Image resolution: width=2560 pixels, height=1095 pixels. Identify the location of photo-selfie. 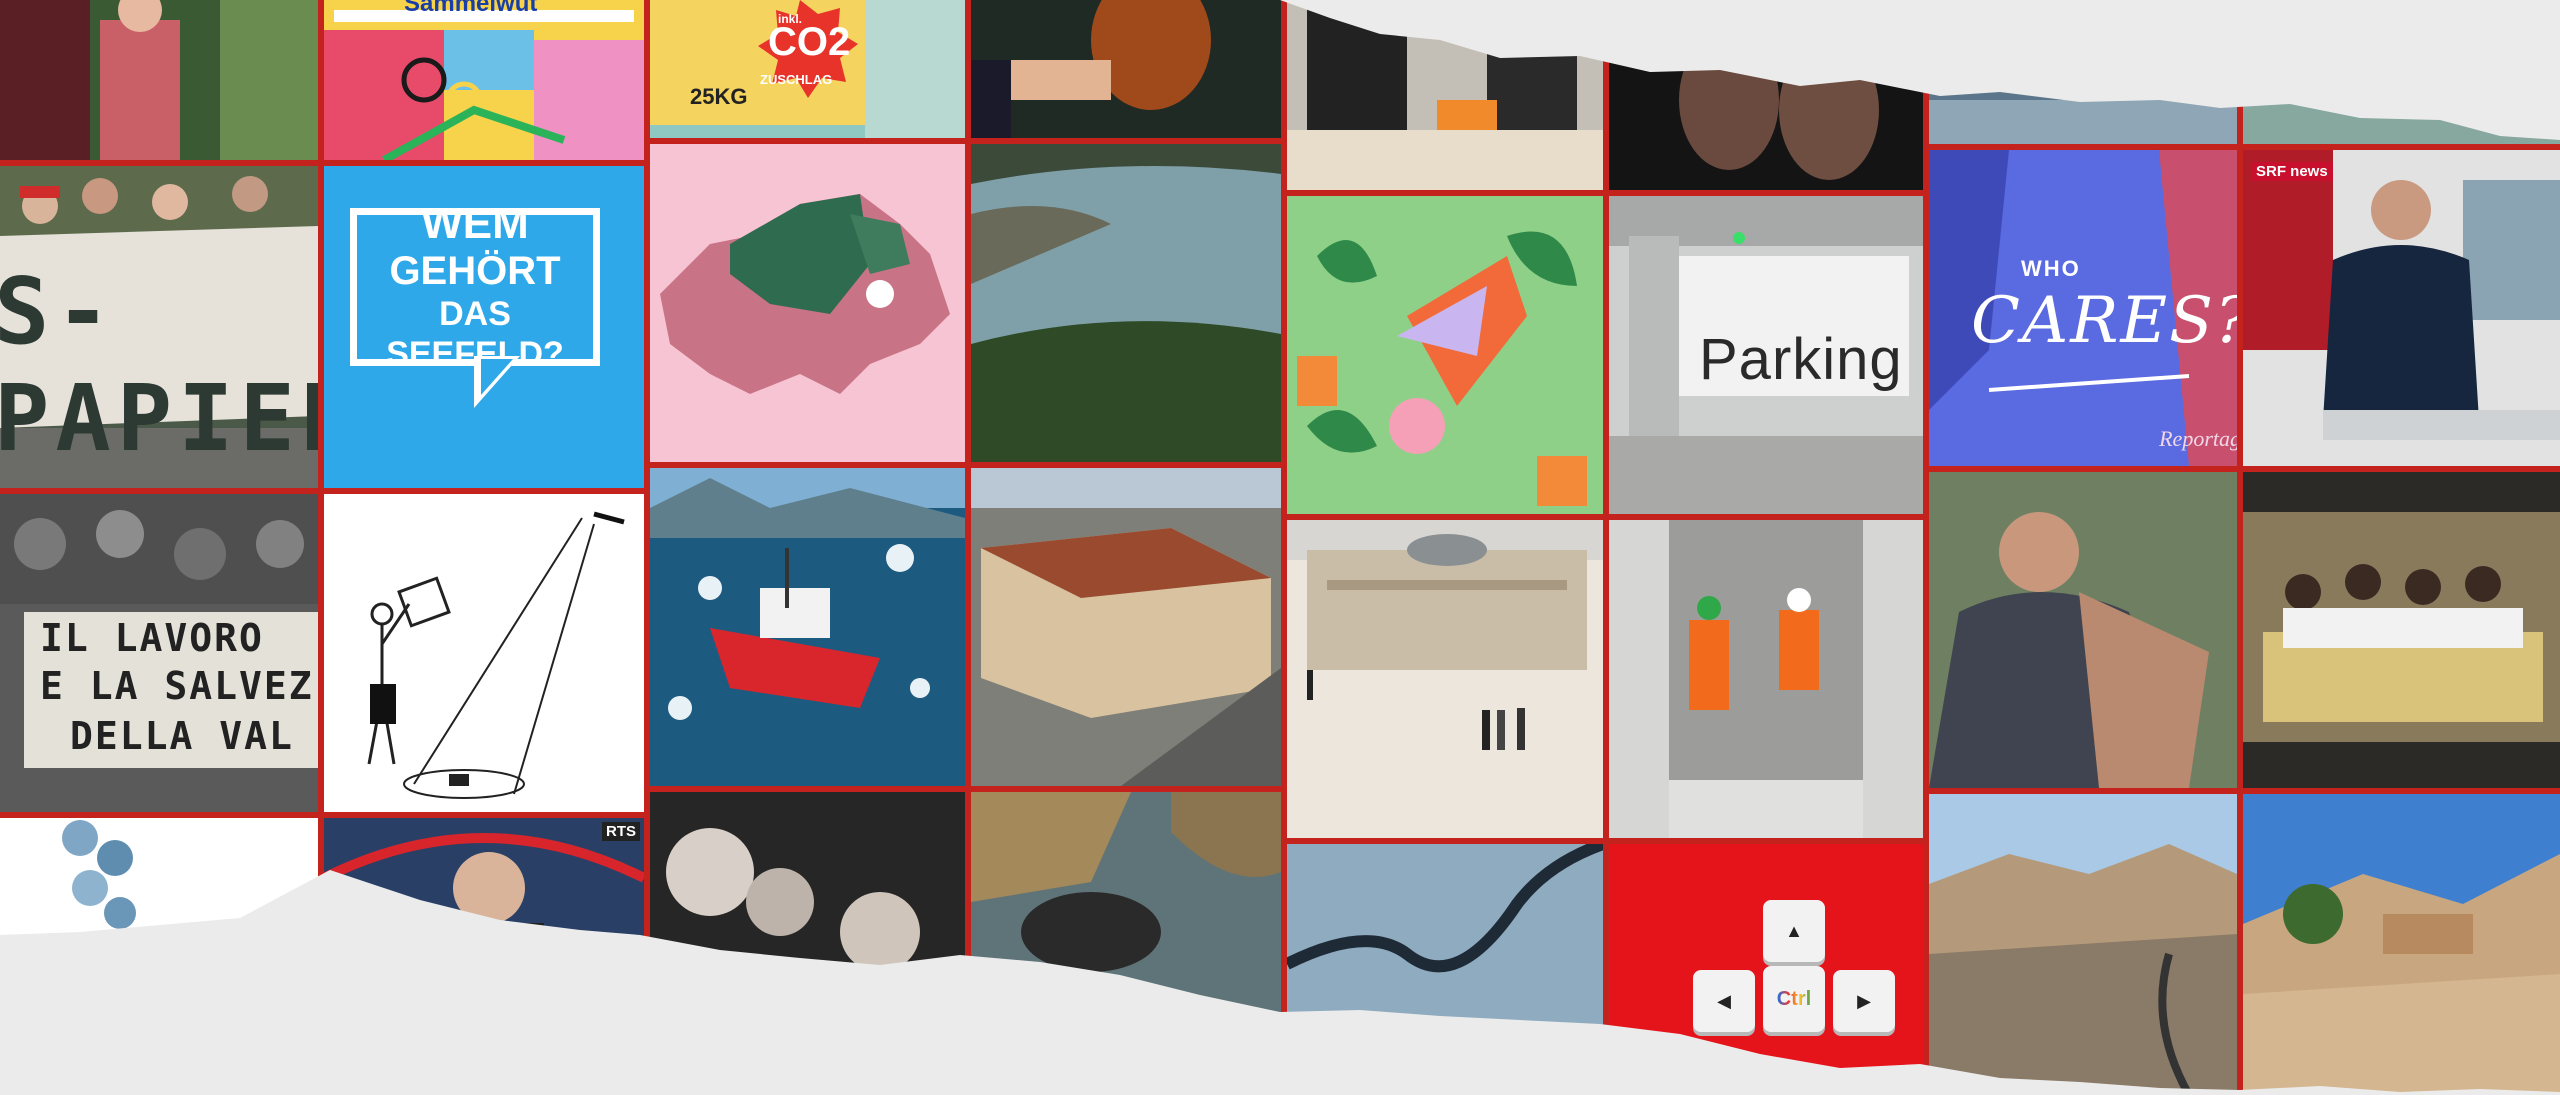
(807, 943).